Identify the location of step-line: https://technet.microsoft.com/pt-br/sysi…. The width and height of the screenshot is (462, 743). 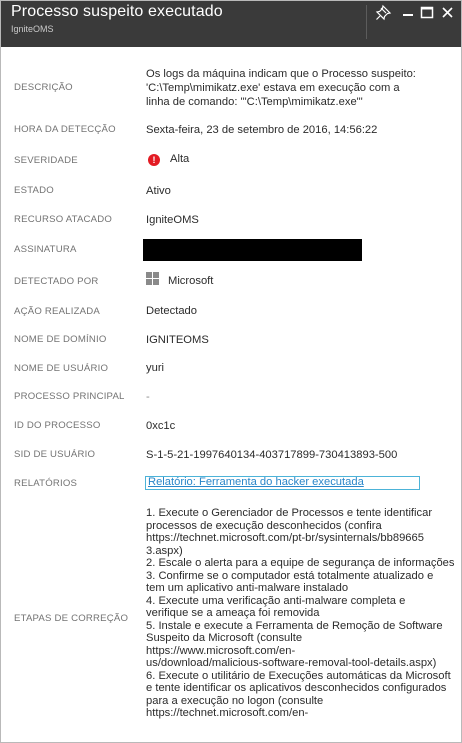
(285, 538).